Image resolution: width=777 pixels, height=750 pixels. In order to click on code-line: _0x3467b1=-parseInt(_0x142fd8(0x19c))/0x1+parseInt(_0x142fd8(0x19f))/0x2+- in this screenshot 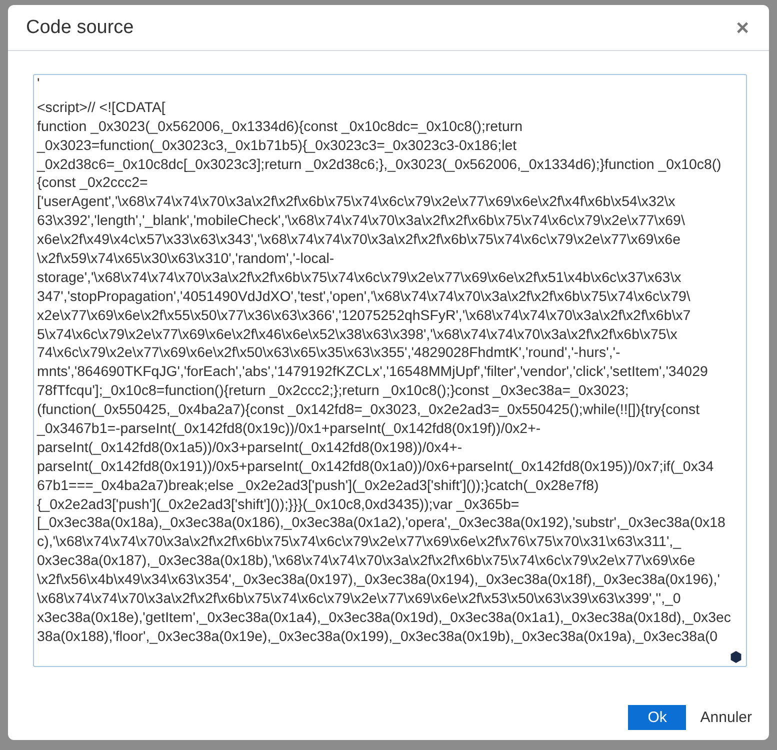, I will do `click(289, 429)`.